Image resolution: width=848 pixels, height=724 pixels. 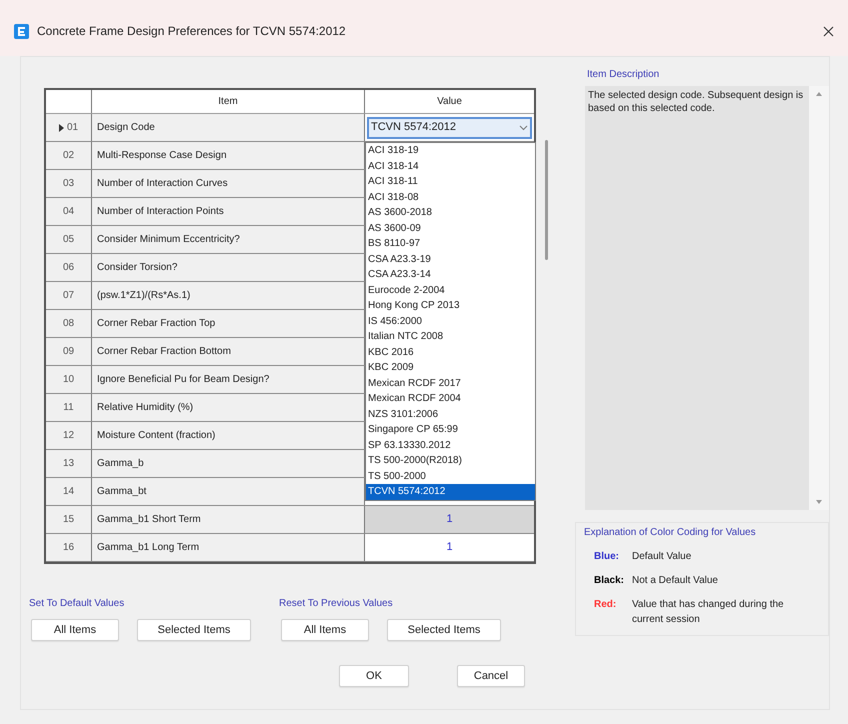 What do you see at coordinates (228, 239) in the screenshot?
I see `table-cell: Consider Minimum Eccentricity?` at bounding box center [228, 239].